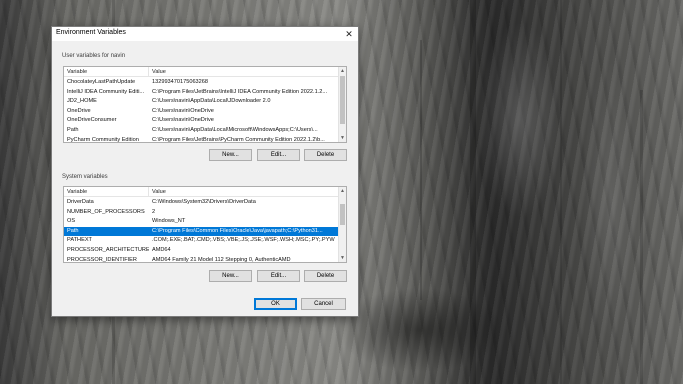 This screenshot has height=384, width=683. I want to click on table-row: OneDriveConsumer C:\Users\navin\OneDrive, so click(202, 121).